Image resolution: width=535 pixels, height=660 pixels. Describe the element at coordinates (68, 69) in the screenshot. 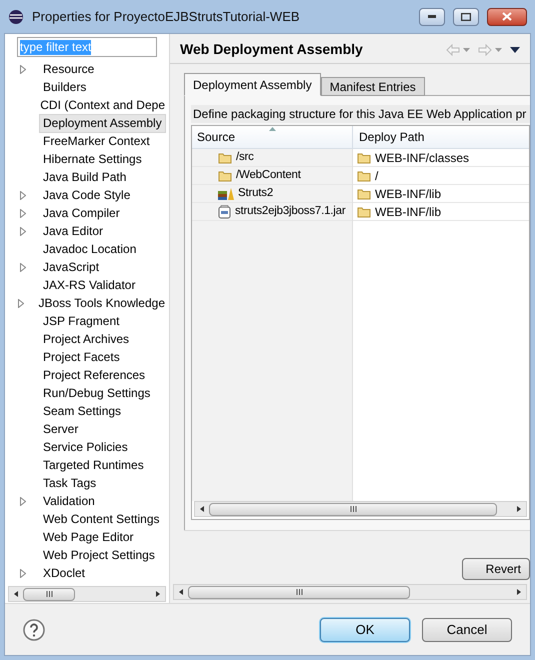

I see `tree-item: Resource` at that location.